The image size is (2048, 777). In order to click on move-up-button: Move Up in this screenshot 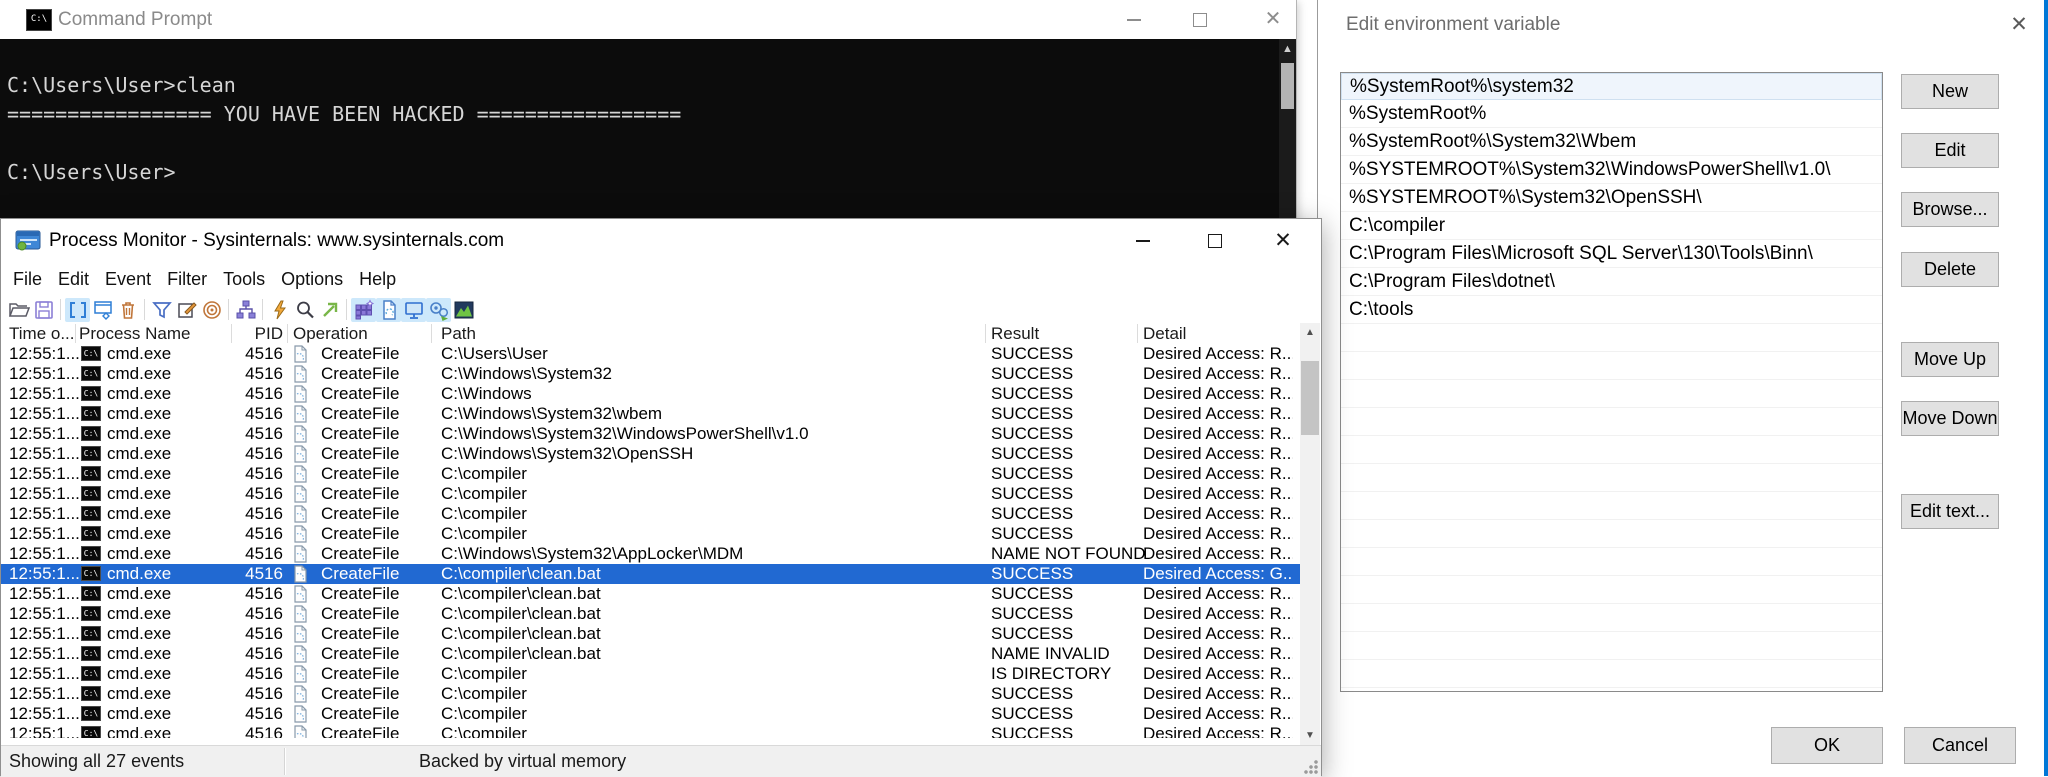, I will do `click(1950, 359)`.